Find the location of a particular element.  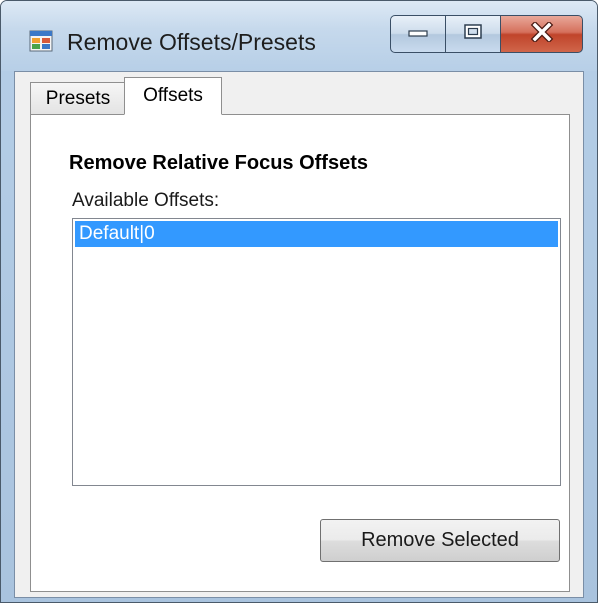

minimize-button is located at coordinates (418, 34).